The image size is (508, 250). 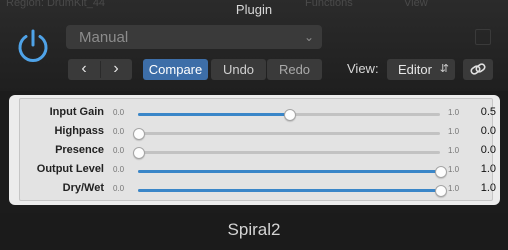 What do you see at coordinates (83, 188) in the screenshot?
I see `param-label: Dry/Wet` at bounding box center [83, 188].